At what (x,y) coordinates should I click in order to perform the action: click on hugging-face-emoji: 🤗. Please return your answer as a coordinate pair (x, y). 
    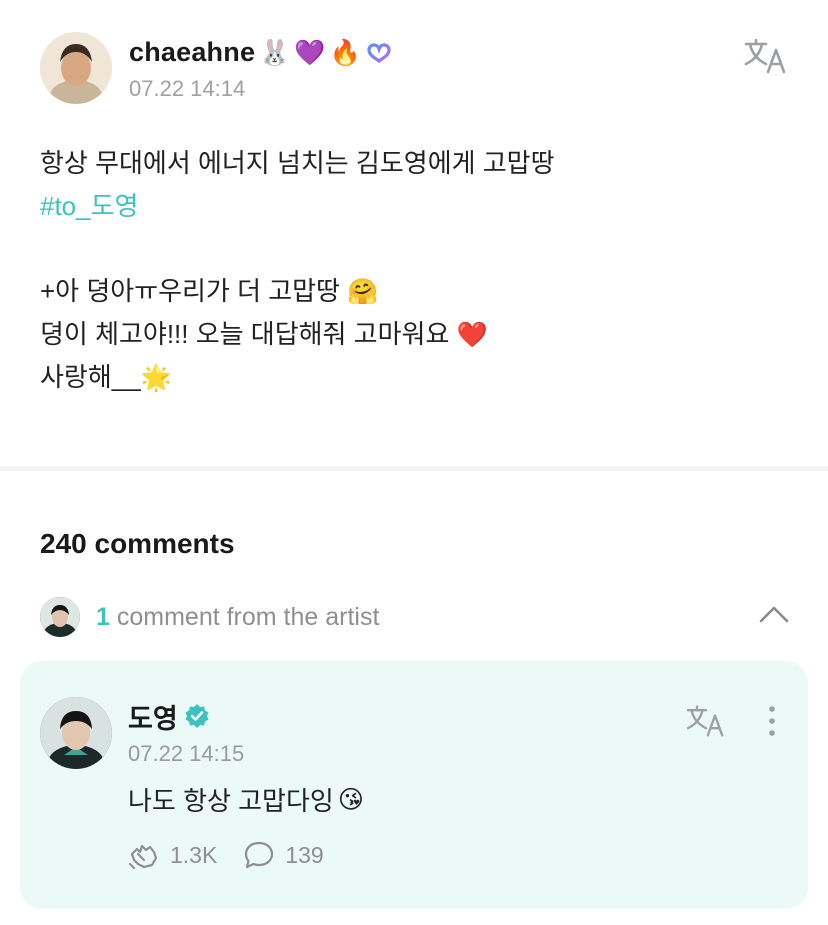
    Looking at the image, I should click on (363, 292).